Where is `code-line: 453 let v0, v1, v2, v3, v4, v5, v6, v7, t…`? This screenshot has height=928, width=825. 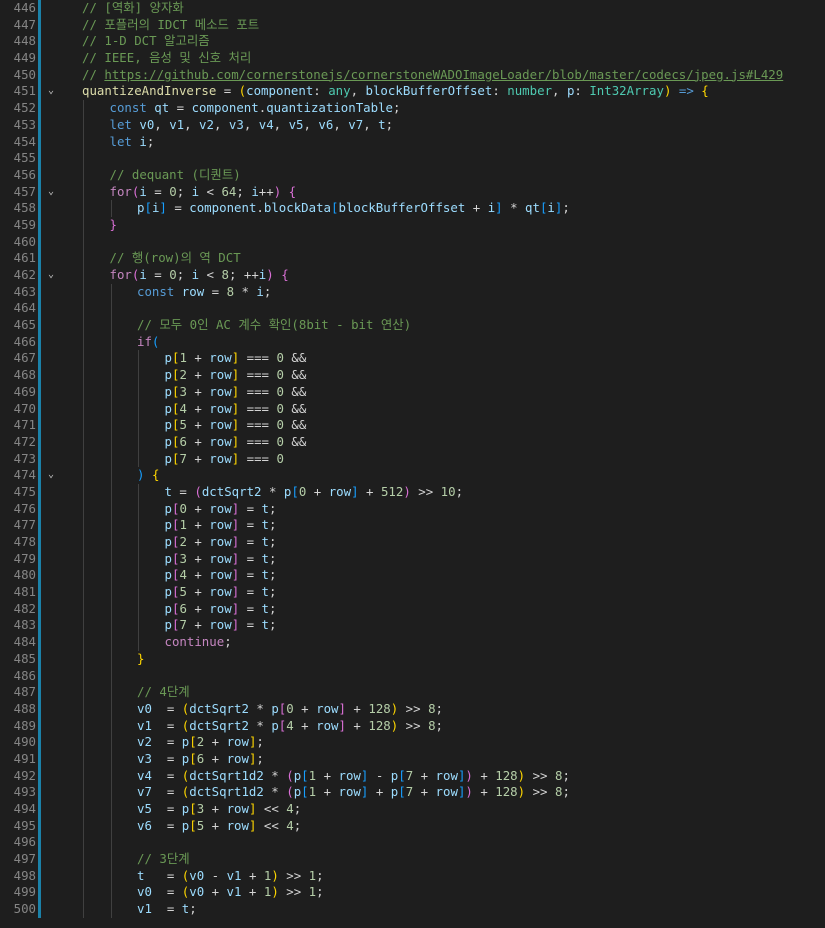
code-line: 453 let v0, v1, v2, v3, v4, v5, v6, v7, t… is located at coordinates (412, 125).